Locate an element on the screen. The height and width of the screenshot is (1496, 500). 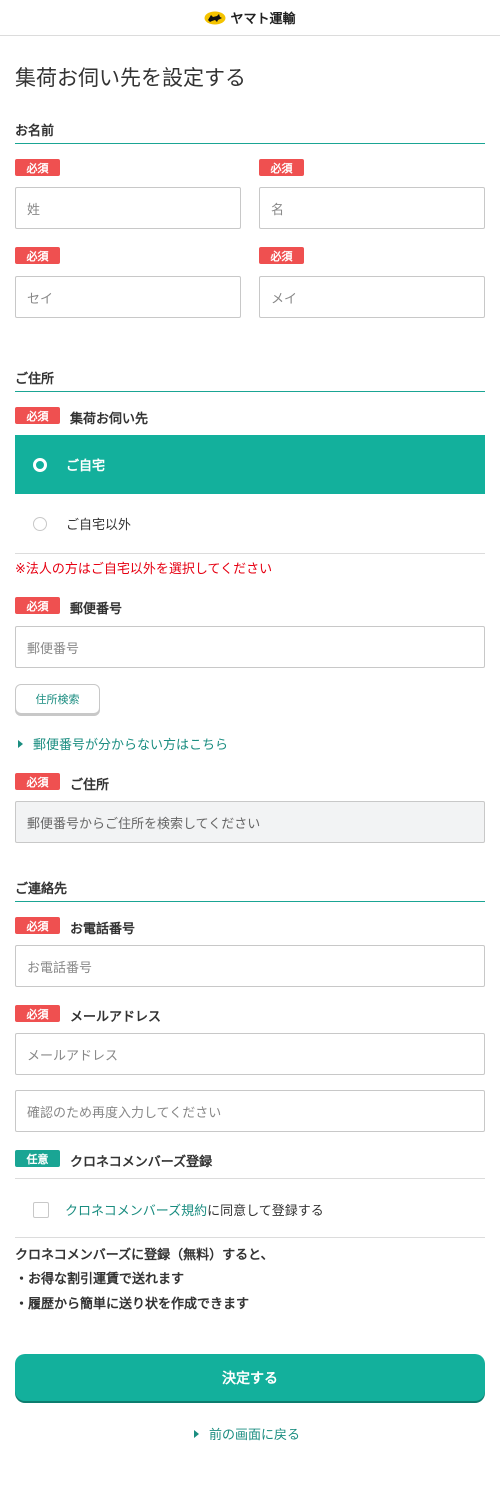
terms-agreement-text: に同意して登録する is located at coordinates (265, 1211).